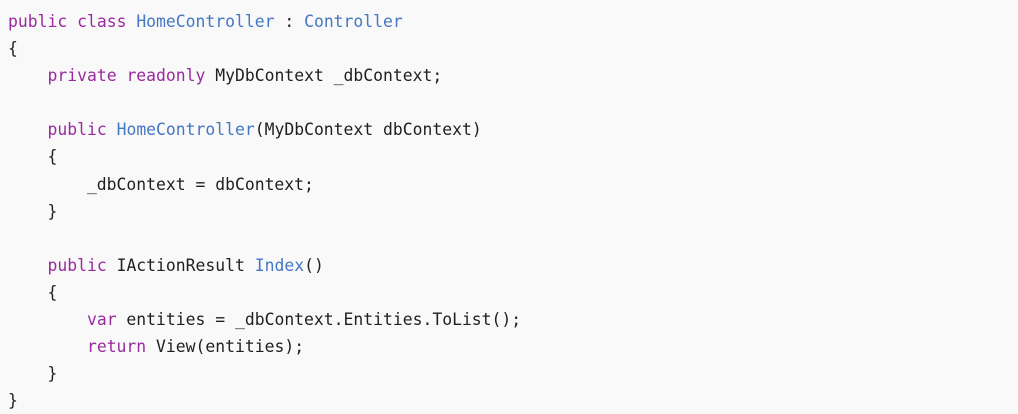  Describe the element at coordinates (513, 21) in the screenshot. I see `code-line: public class HomeController : Controller` at that location.